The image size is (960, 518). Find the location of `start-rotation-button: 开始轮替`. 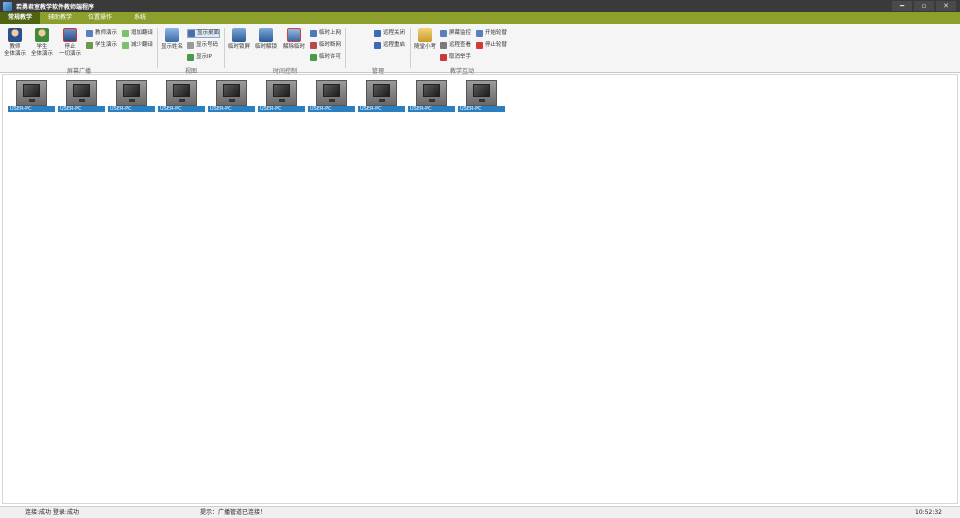

start-rotation-button: 开始轮替 is located at coordinates (491, 33).